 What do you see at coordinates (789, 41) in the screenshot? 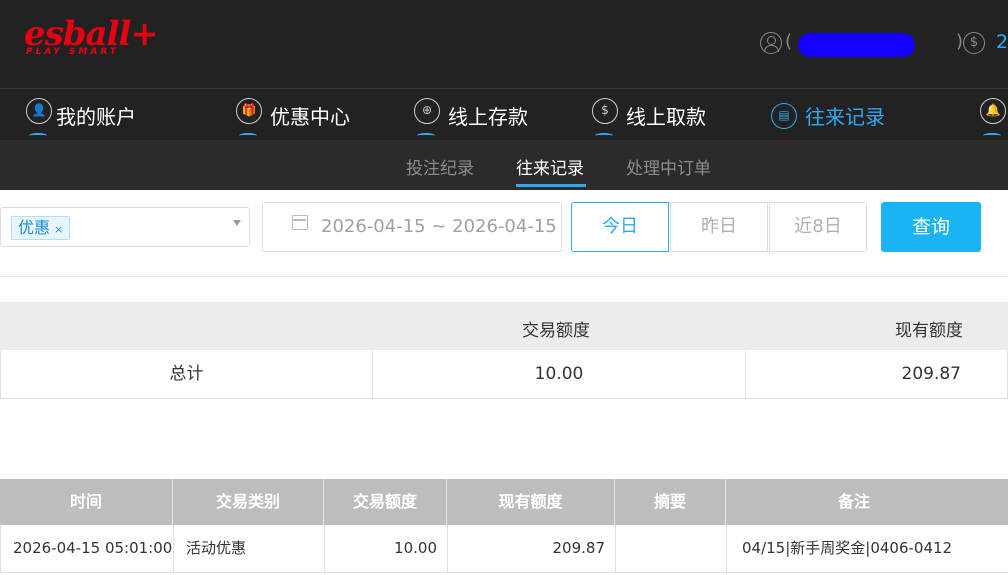
I see `paren-open: (` at bounding box center [789, 41].